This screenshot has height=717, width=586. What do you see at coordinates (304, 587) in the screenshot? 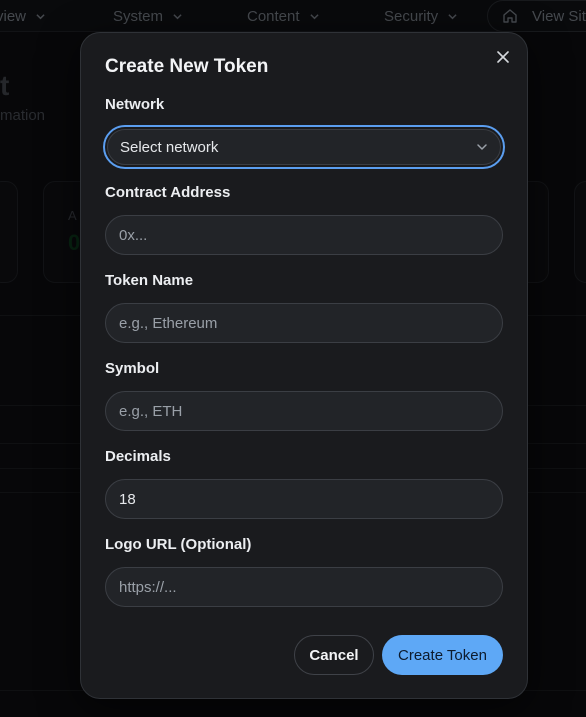
I see `logo-url-input` at bounding box center [304, 587].